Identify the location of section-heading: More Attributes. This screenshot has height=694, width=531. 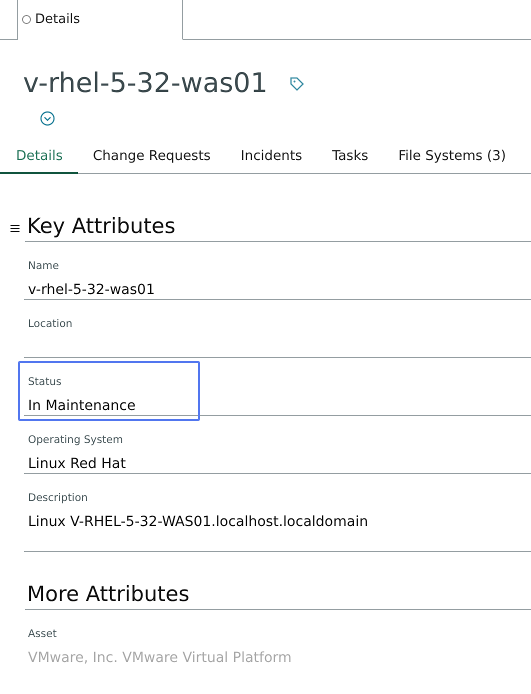
(278, 596).